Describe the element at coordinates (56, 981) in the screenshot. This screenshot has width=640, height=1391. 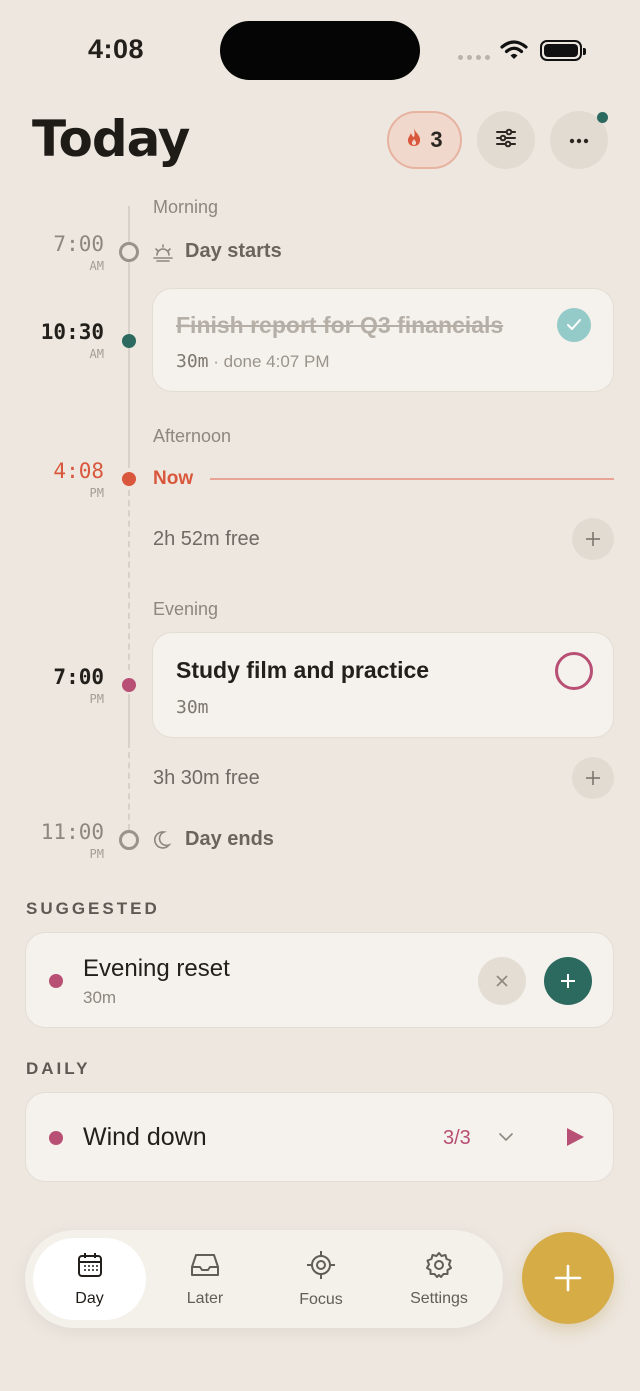
I see `suggested-item-dot` at that location.